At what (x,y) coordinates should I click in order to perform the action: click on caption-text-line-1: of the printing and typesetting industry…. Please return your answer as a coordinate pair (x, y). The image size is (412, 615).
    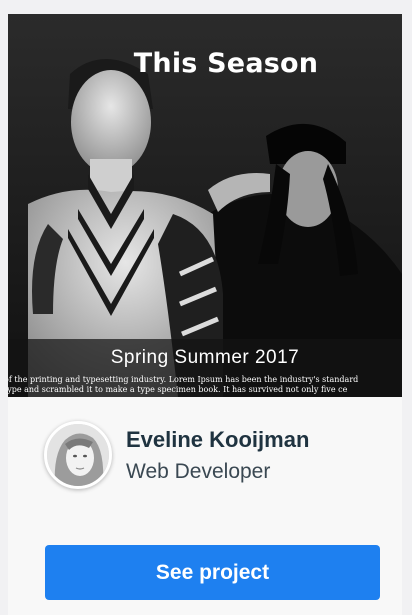
    Looking at the image, I should click on (183, 379).